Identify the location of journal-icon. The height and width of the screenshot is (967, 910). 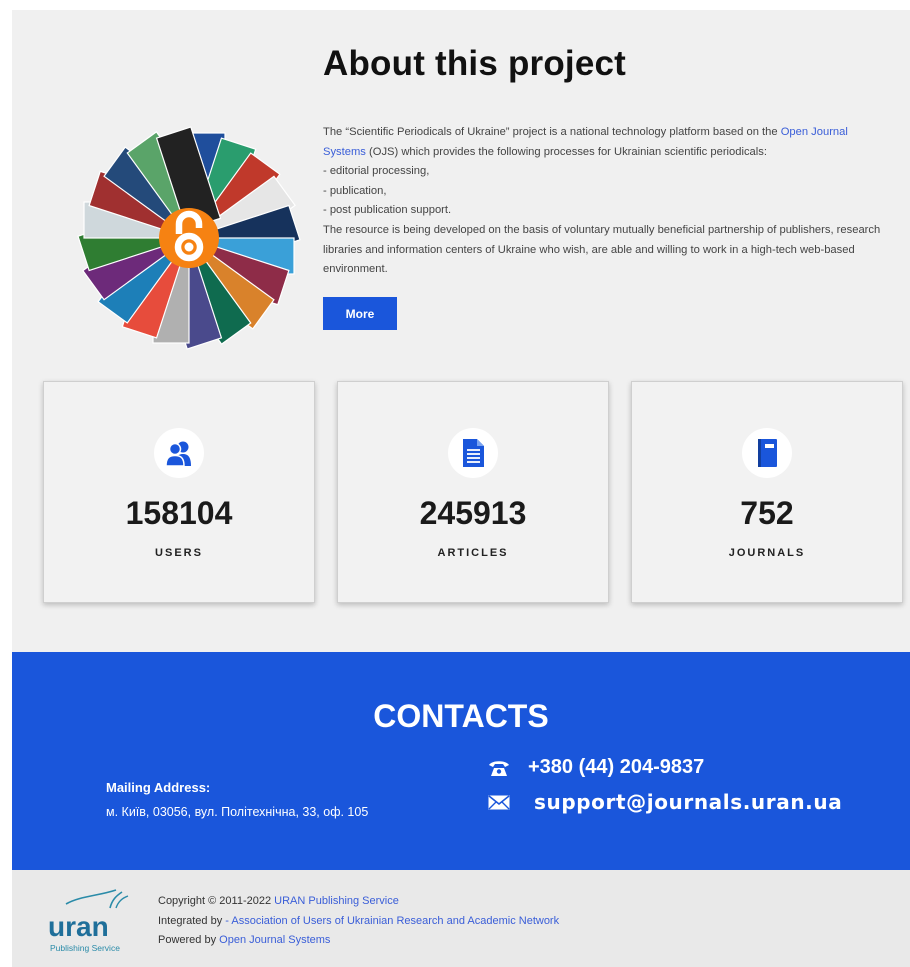
(767, 453).